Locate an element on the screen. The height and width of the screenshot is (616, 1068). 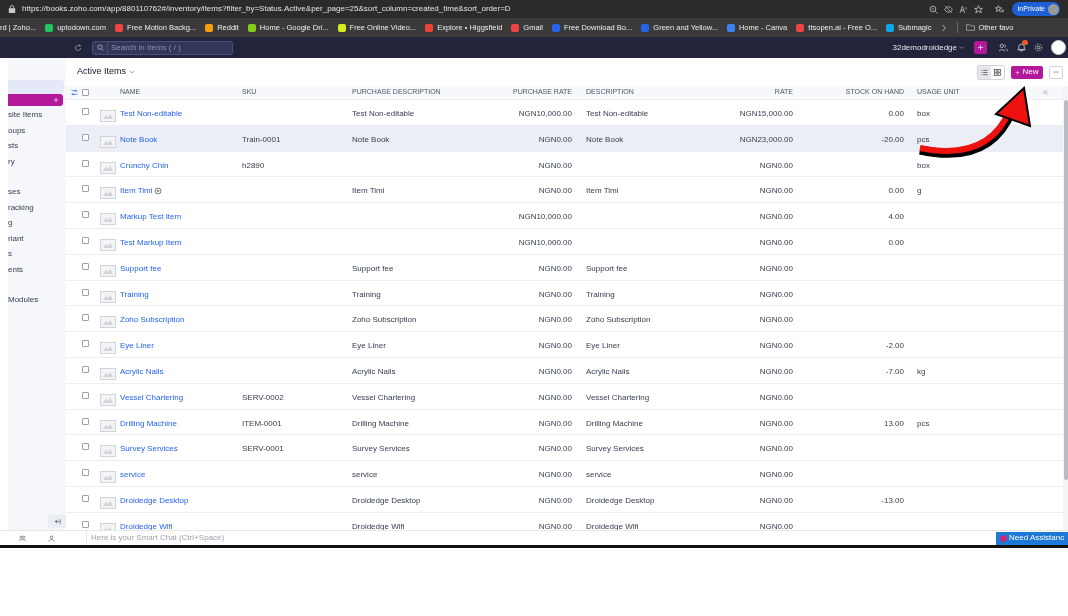
item-name-link: Item Timi is located at coordinates (136, 191).